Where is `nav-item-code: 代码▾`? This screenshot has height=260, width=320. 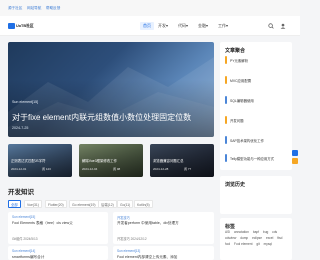
nav-item-code: 代码▾ is located at coordinates (183, 26).